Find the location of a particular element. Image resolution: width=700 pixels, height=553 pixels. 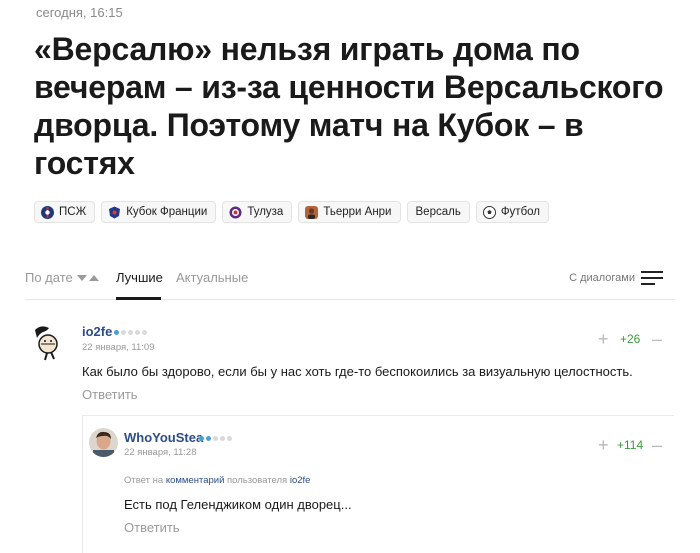

sort-arrows-icon is located at coordinates (88, 278).